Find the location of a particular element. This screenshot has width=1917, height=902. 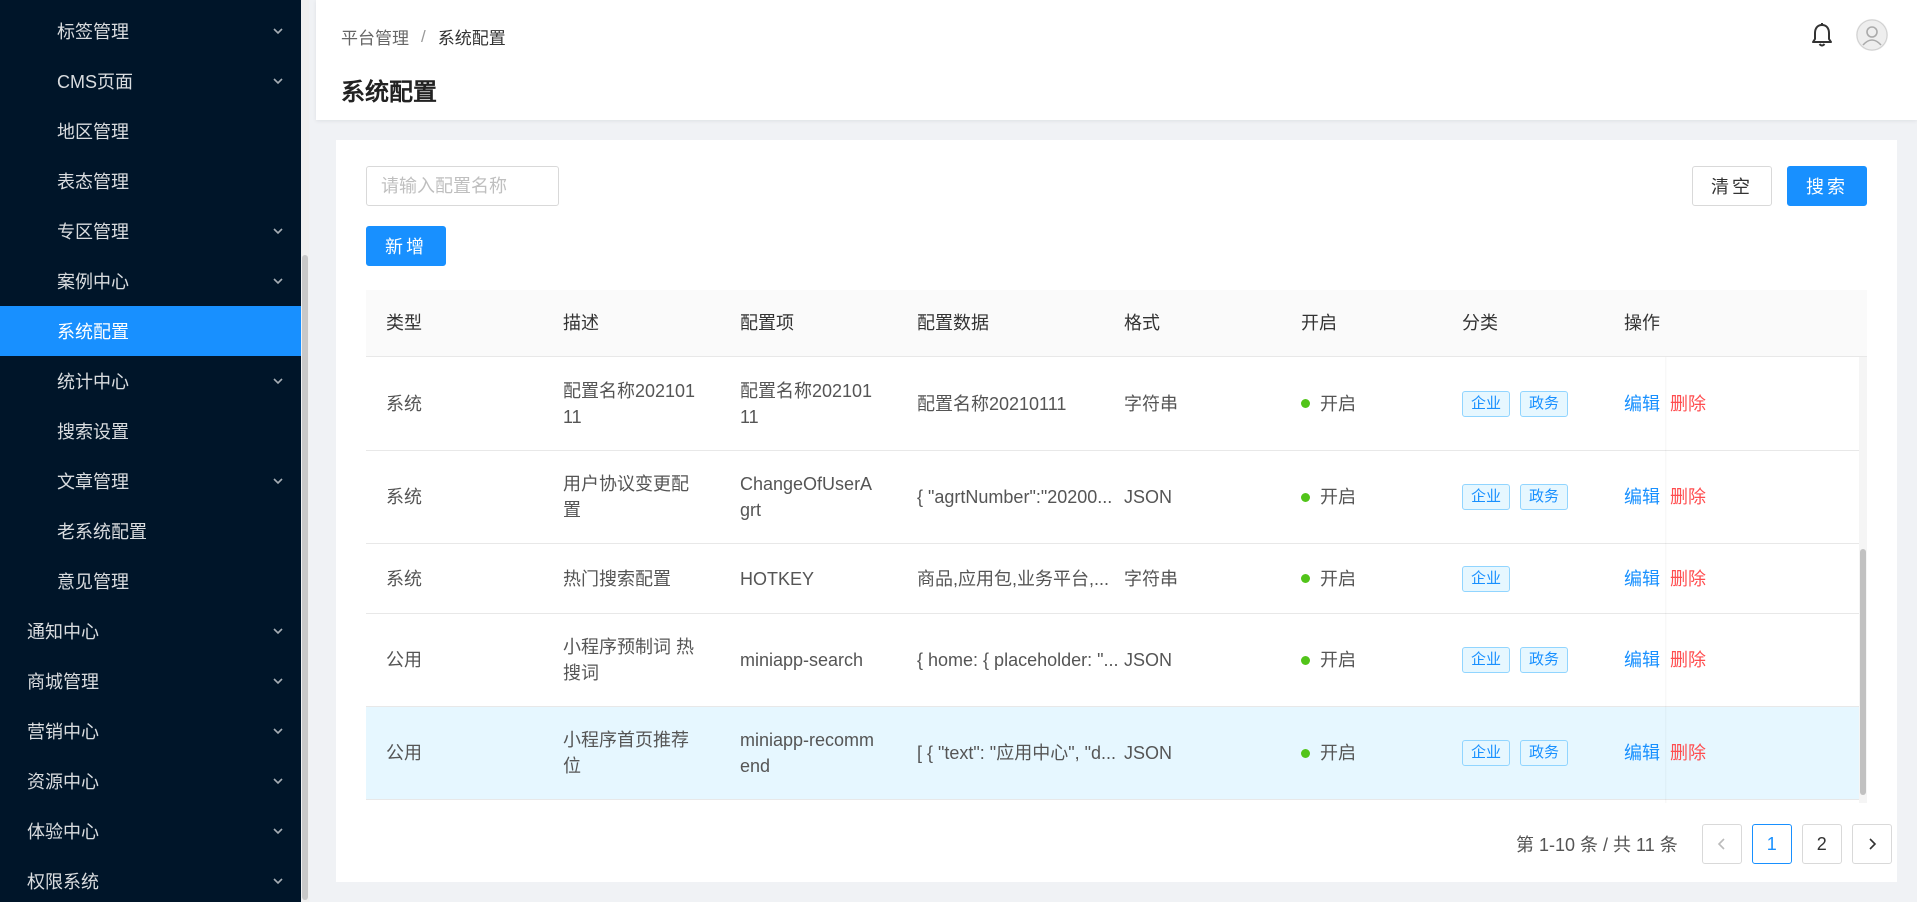

add-button: 新增 is located at coordinates (406, 246).